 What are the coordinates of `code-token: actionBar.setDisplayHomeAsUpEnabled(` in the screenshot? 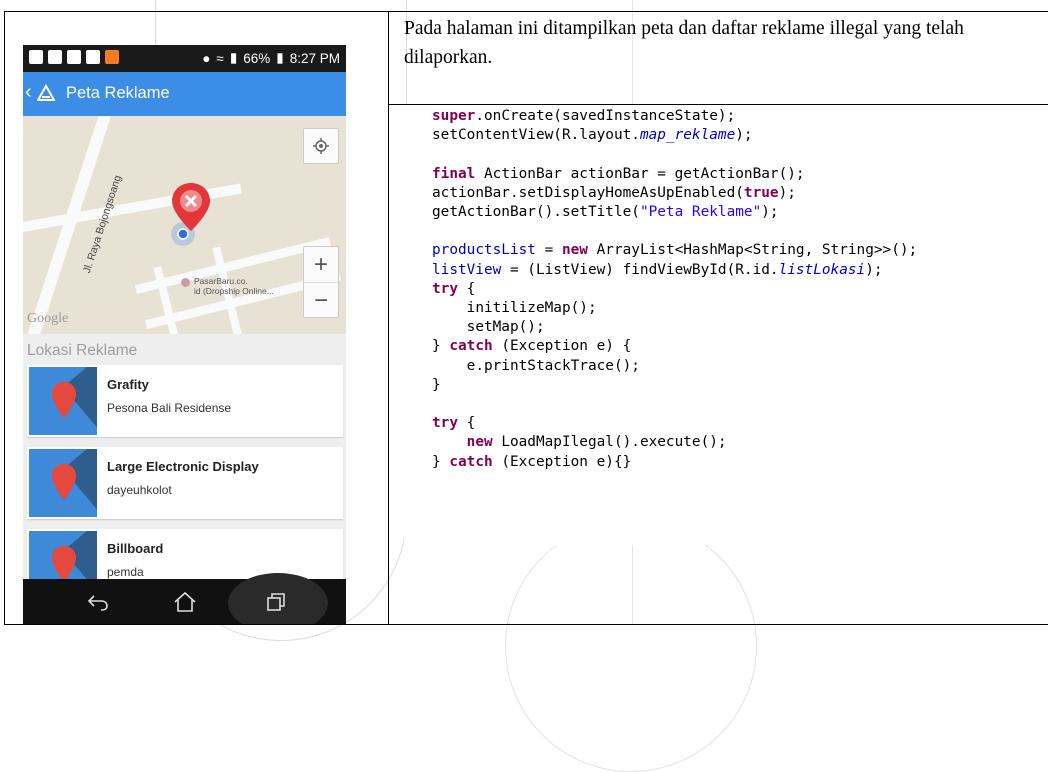 It's located at (588, 192).